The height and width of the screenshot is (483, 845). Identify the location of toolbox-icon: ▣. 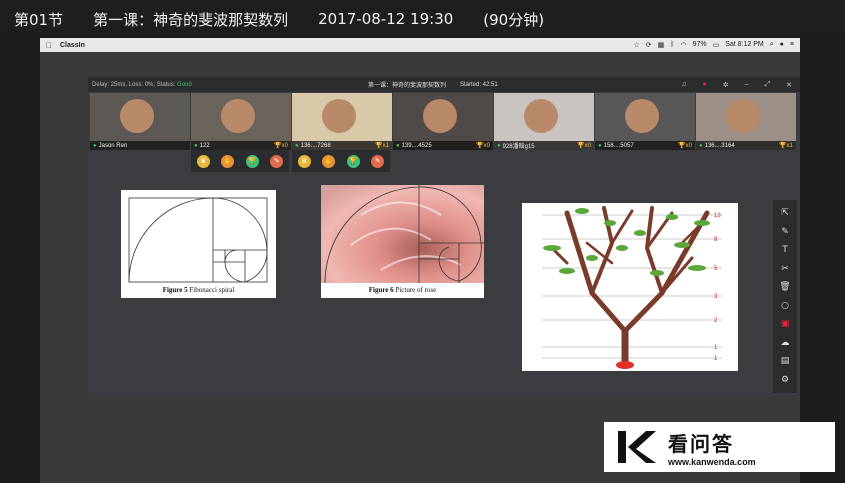
(785, 324).